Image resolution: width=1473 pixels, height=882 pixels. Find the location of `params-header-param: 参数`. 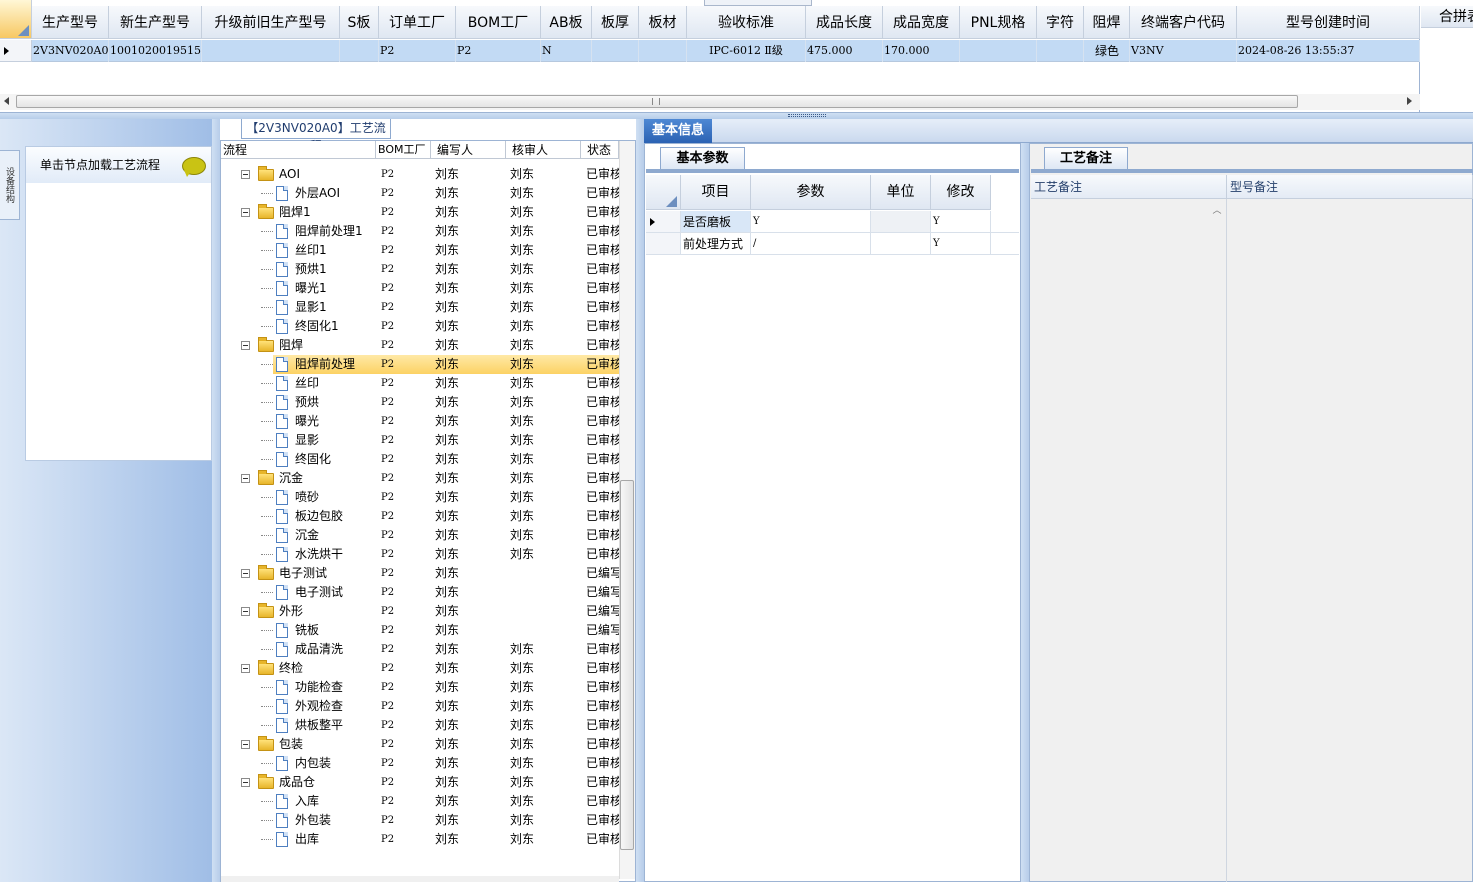

params-header-param: 参数 is located at coordinates (811, 192).